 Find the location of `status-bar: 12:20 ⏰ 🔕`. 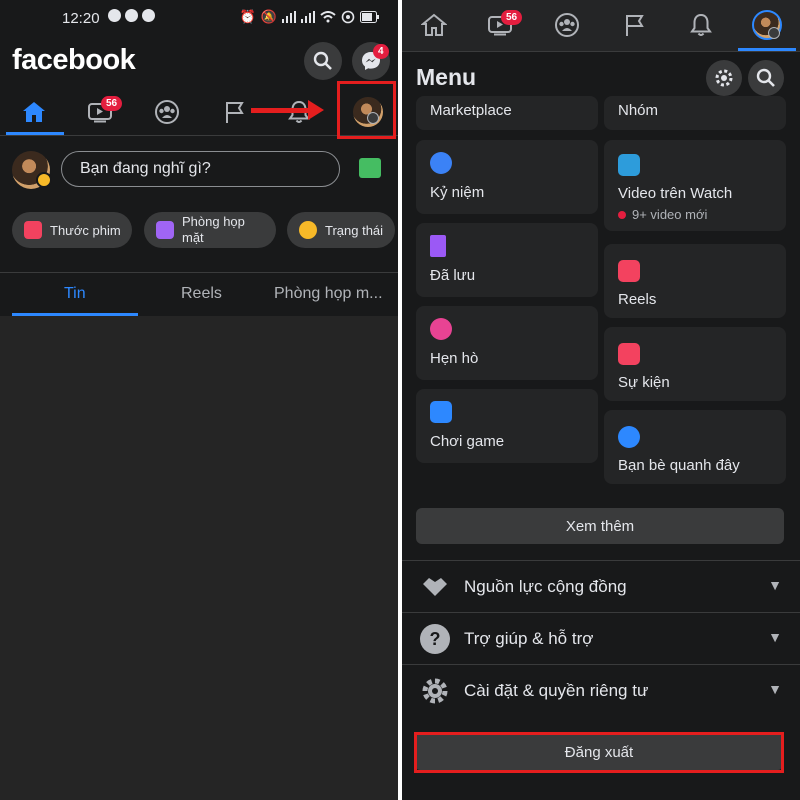

status-bar: 12:20 ⏰ 🔕 is located at coordinates (199, 18).